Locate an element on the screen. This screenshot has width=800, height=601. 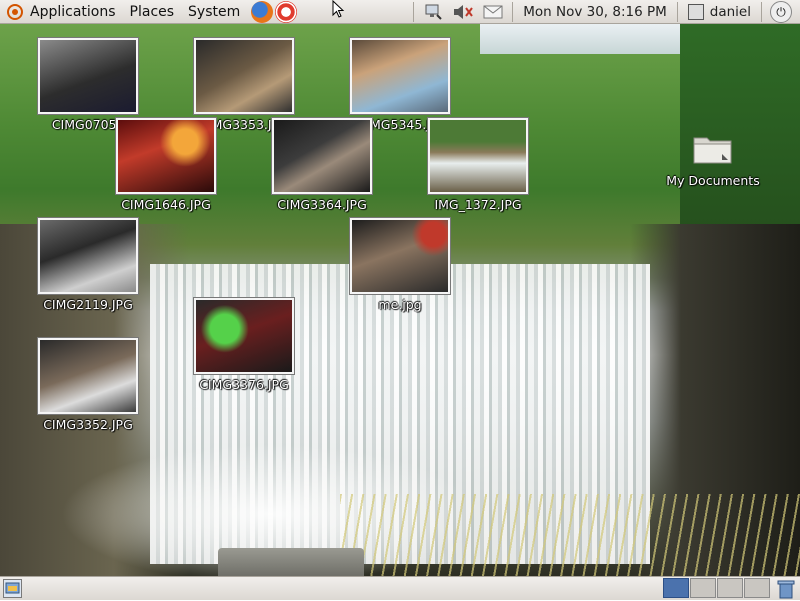
folder-icon is located at coordinates (712, 150).